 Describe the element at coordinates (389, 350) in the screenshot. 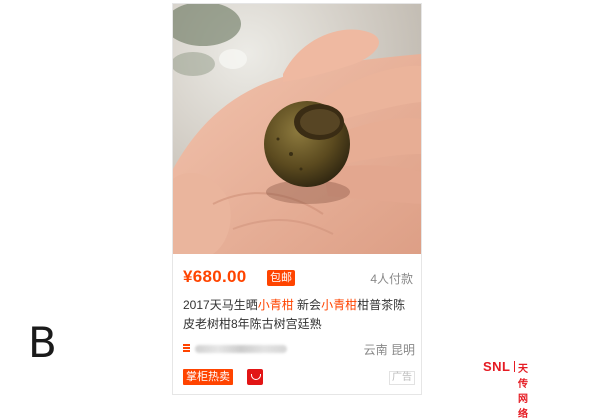

I see `location: 云南 昆明` at that location.